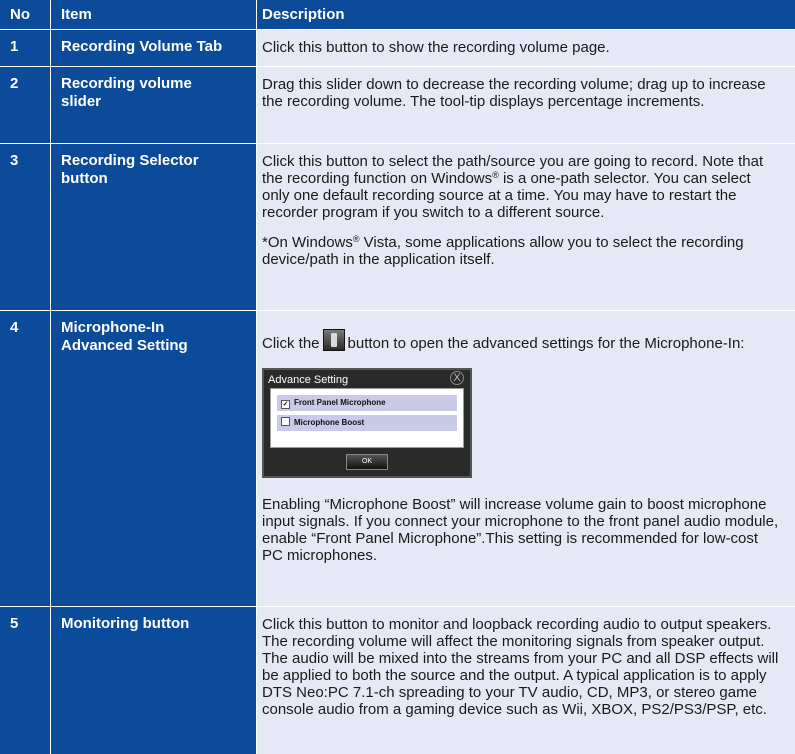 This screenshot has height=754, width=795. Describe the element at coordinates (153, 14) in the screenshot. I see `header-item: Item` at that location.